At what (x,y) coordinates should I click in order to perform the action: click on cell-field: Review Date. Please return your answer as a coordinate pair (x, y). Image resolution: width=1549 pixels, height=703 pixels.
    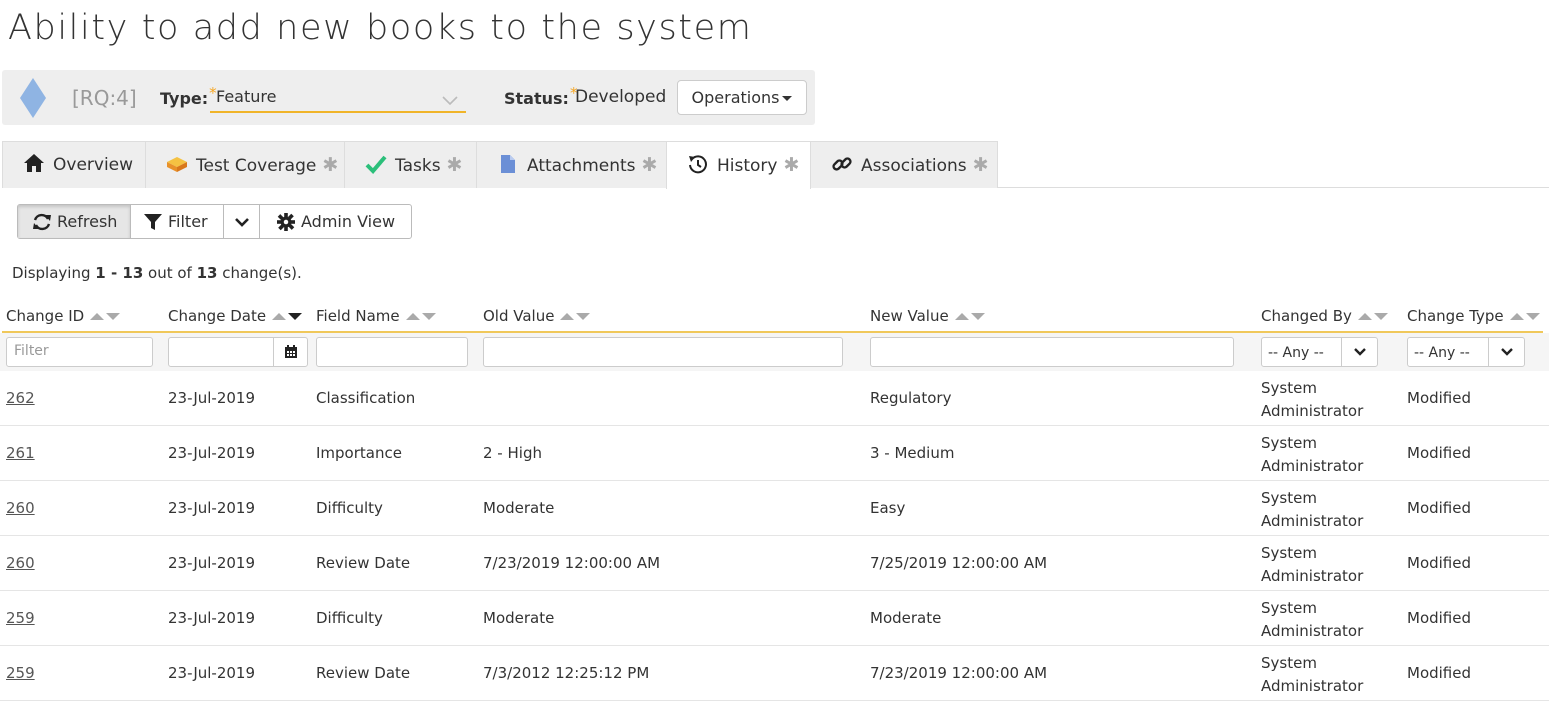
    Looking at the image, I should click on (363, 673).